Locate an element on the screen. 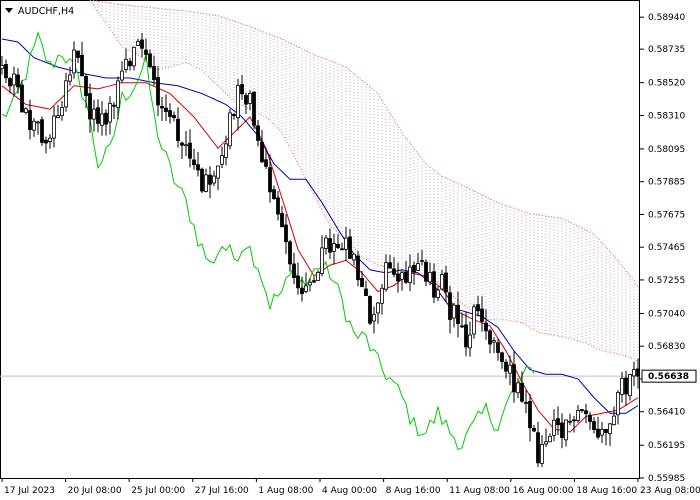 Image resolution: width=700 pixels, height=500 pixels. y-tick-label: 0.57885 is located at coordinates (666, 183).